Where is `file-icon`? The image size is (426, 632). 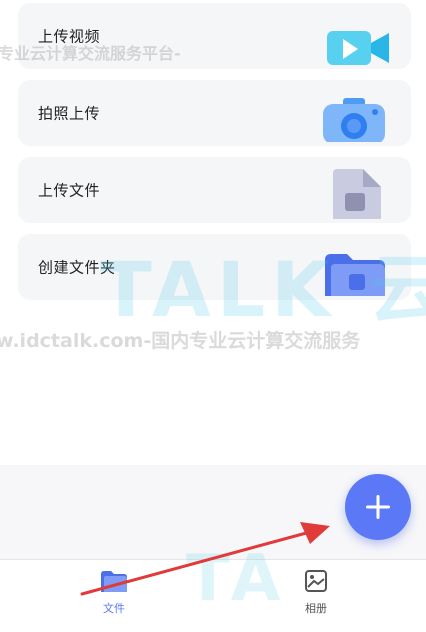 file-icon is located at coordinates (355, 196).